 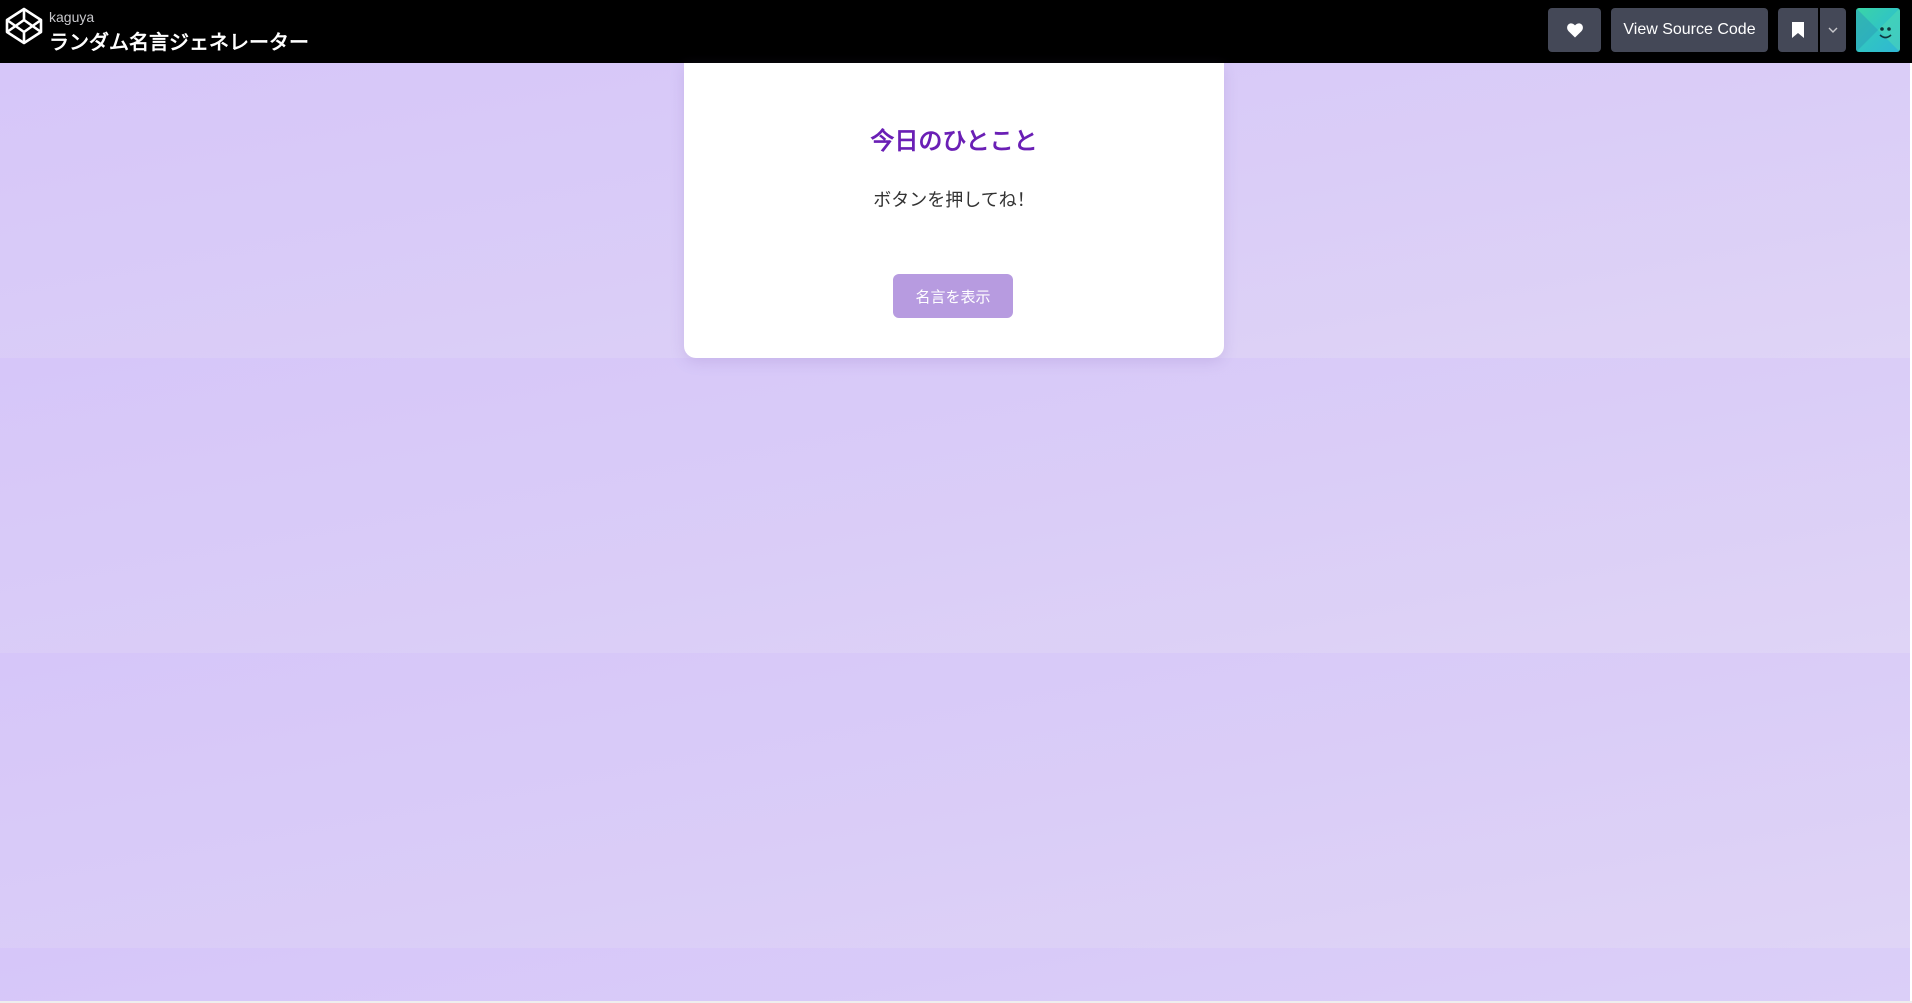 What do you see at coordinates (24, 26) in the screenshot?
I see `codepen-logo-icon` at bounding box center [24, 26].